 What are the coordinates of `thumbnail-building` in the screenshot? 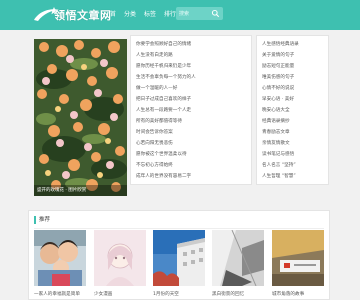 It's located at (179, 258).